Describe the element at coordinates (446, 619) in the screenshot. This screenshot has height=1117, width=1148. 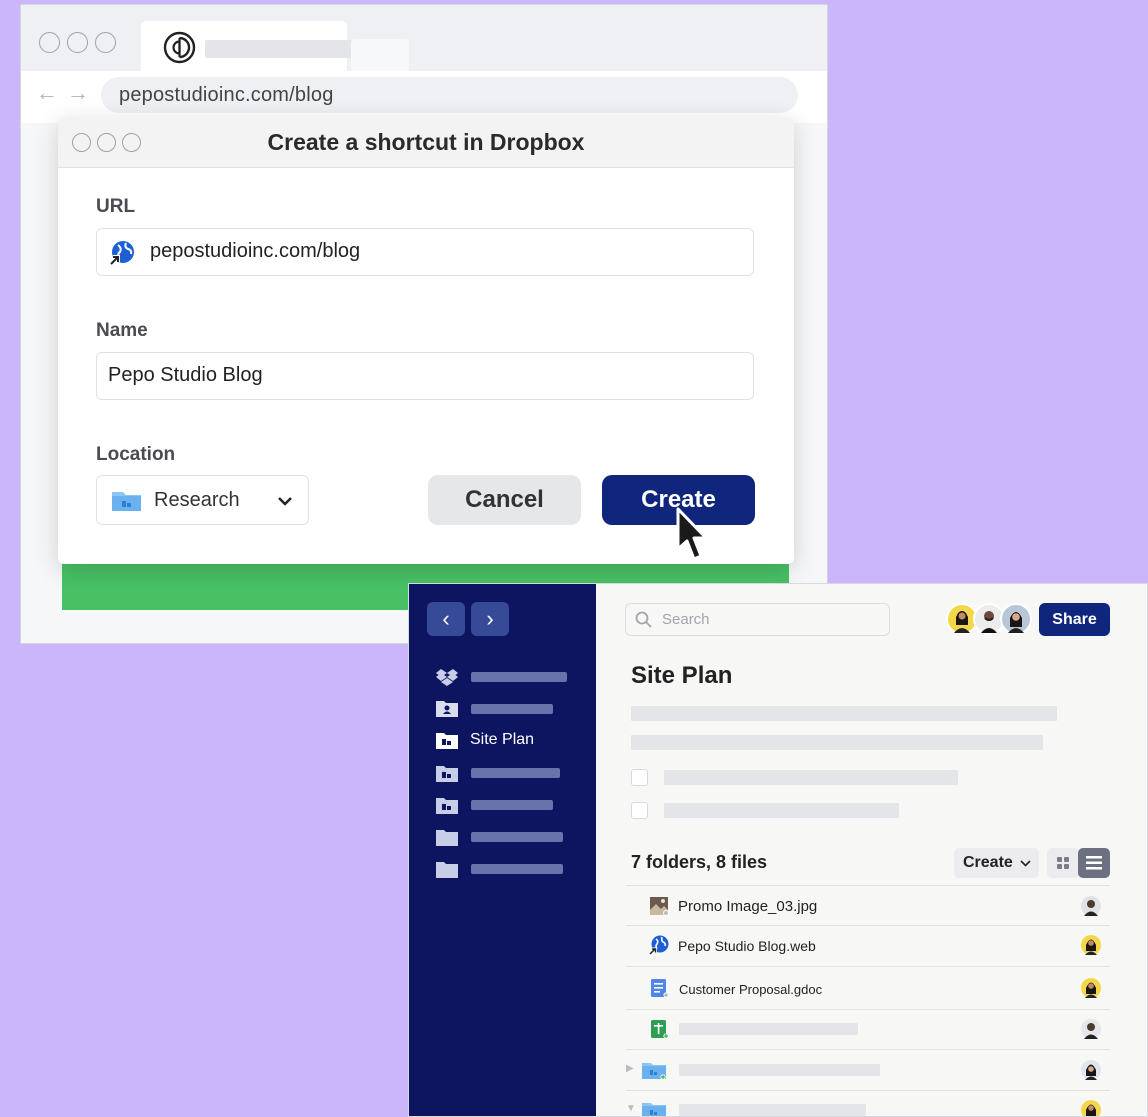
I see `back-button: ‹` at that location.